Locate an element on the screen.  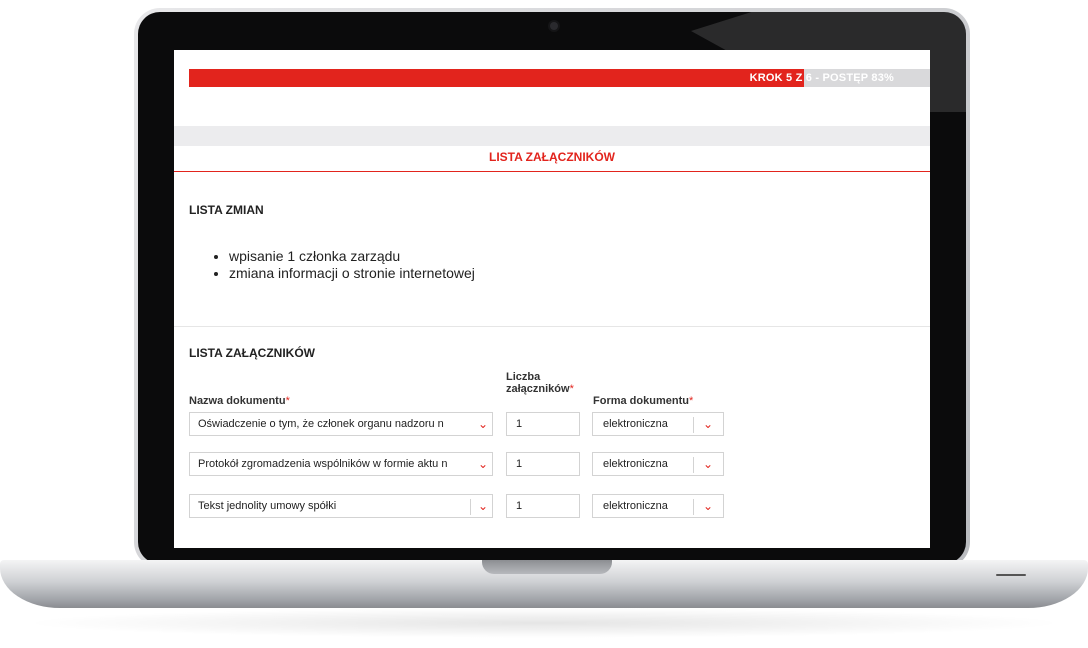
column-header-label: Forma dokumentu is located at coordinates (641, 401).